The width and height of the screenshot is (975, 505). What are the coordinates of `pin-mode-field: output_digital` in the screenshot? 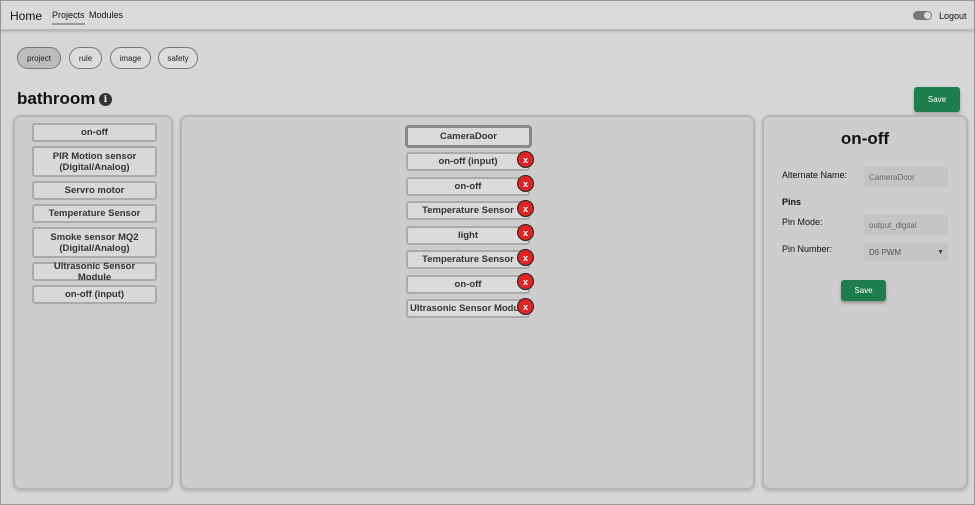 It's located at (906, 225).